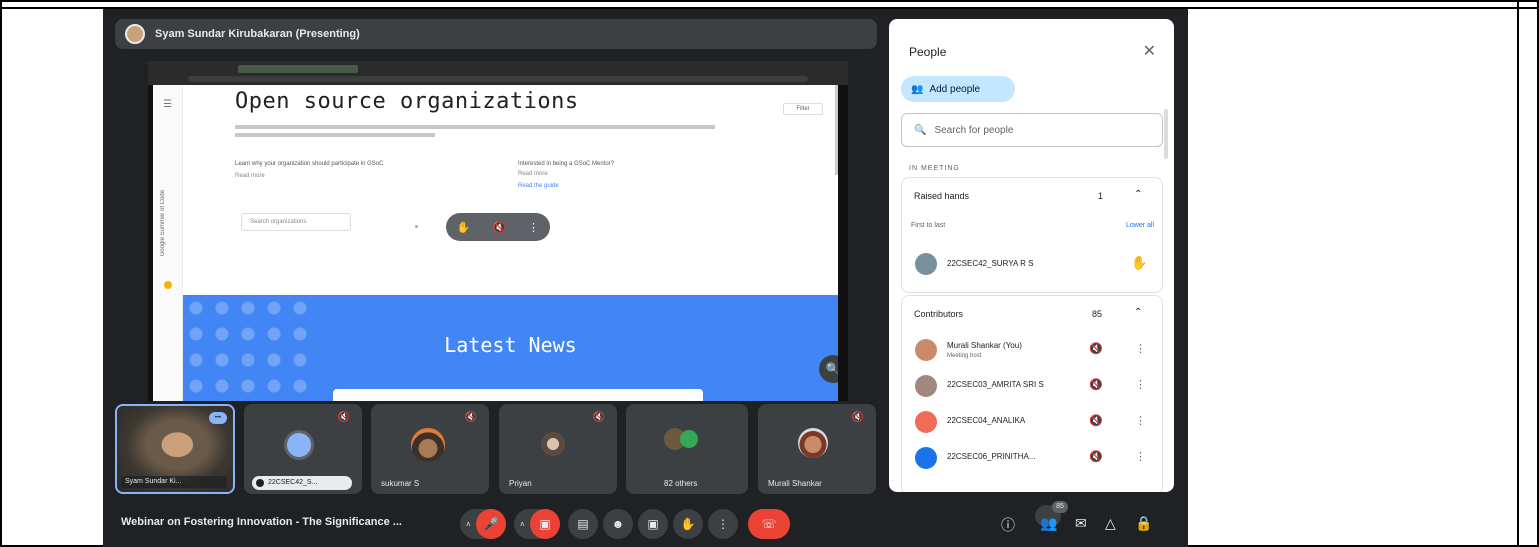 This screenshot has height=547, width=1539. Describe the element at coordinates (990, 263) in the screenshot. I see `participant-name: 22CSEC42_SURYA R S` at that location.